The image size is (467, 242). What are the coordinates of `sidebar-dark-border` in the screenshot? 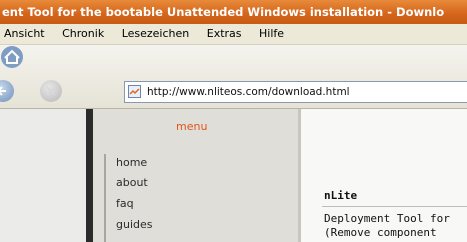 It's located at (89, 175).